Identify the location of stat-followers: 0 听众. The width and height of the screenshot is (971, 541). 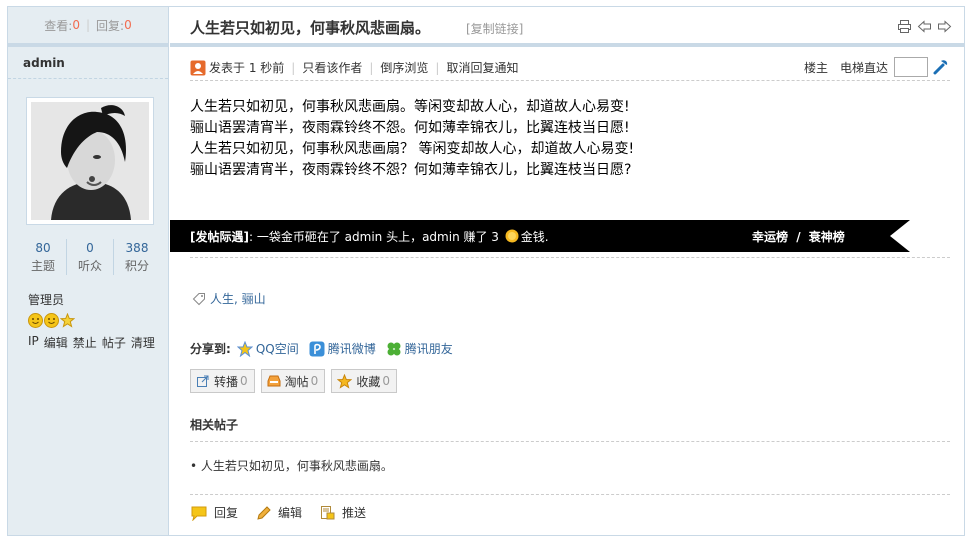
(90, 257).